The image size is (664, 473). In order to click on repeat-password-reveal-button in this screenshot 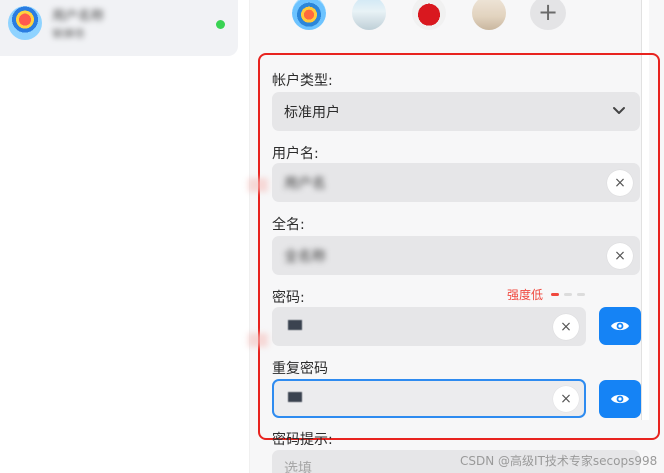, I will do `click(620, 399)`.